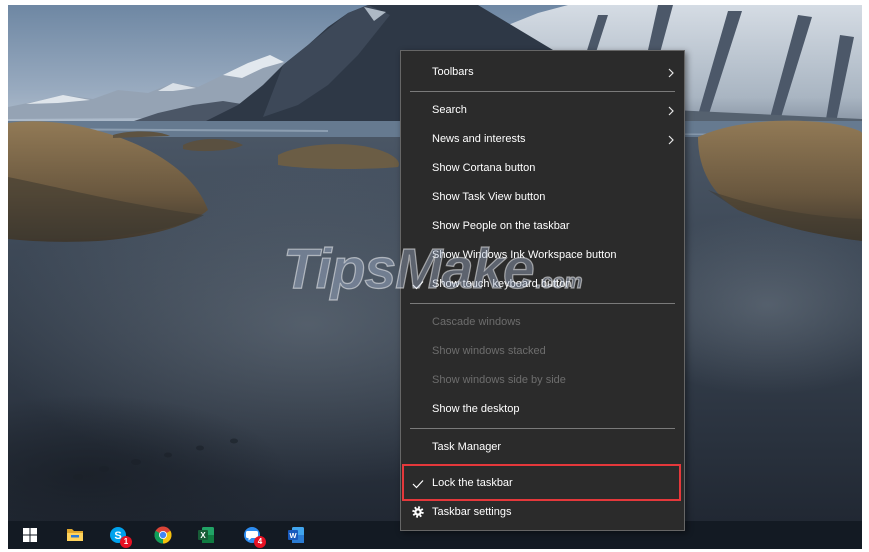 This screenshot has width=869, height=552. I want to click on windows-start-icon, so click(30, 535).